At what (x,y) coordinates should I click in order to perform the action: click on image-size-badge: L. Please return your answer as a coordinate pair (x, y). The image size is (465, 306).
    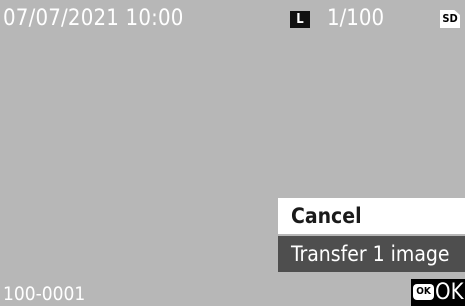
    Looking at the image, I should click on (300, 19).